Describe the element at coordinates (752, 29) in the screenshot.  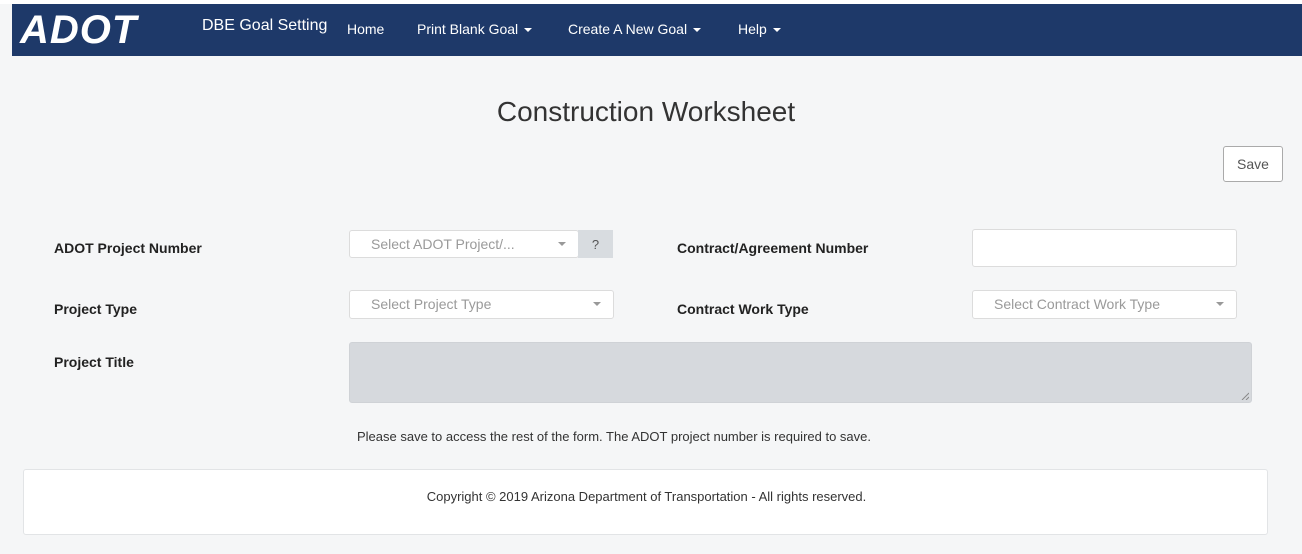
I see `nav-help-label: Help` at that location.